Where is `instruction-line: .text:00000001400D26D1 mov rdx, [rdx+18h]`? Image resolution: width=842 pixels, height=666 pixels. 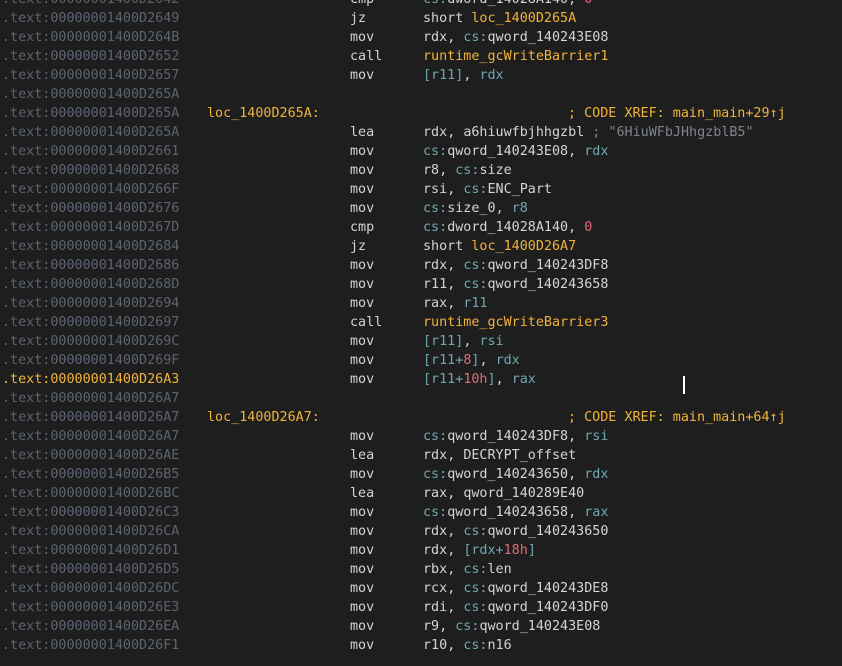 instruction-line: .text:00000001400D26D1 mov rdx, [rdx+18h] is located at coordinates (421, 550).